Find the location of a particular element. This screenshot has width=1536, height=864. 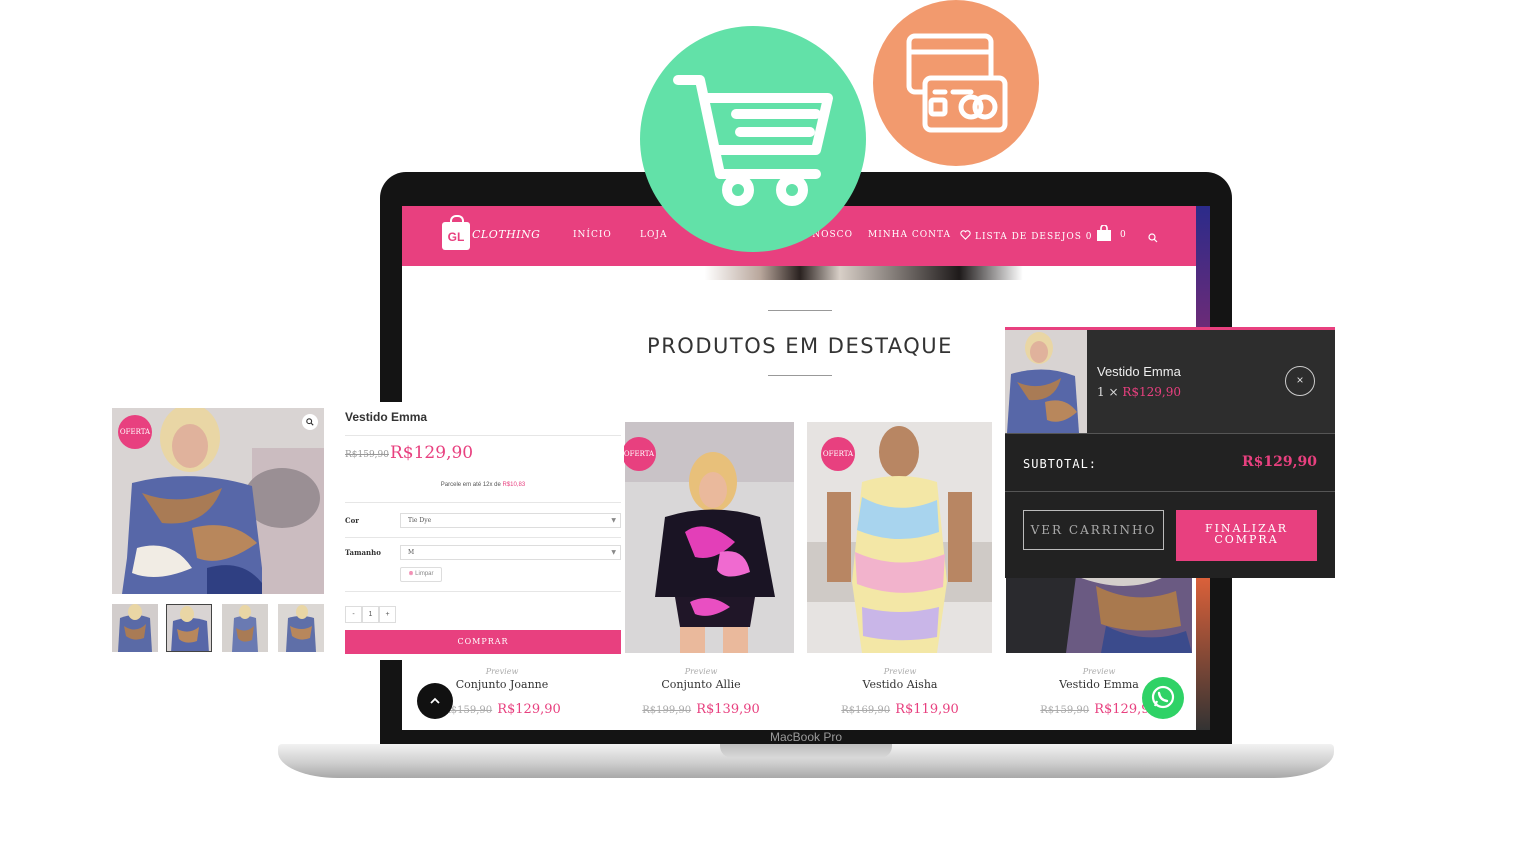

cart-item-price: R$129,90 is located at coordinates (1152, 392).